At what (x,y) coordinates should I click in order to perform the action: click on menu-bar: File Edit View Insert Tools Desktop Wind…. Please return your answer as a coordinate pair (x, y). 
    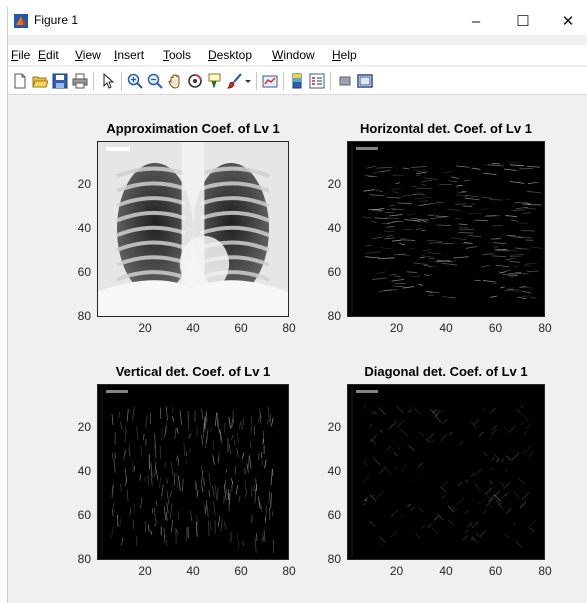
    Looking at the image, I should click on (297, 55).